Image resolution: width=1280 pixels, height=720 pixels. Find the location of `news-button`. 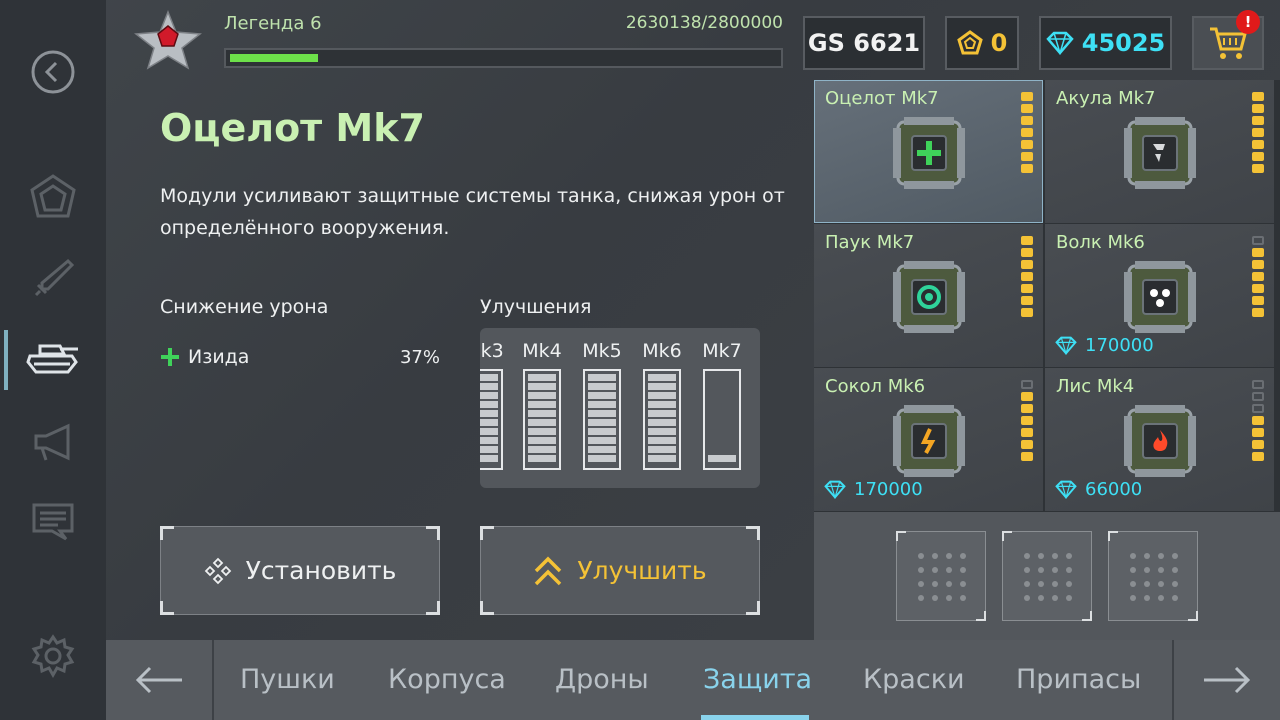

news-button is located at coordinates (53, 442).